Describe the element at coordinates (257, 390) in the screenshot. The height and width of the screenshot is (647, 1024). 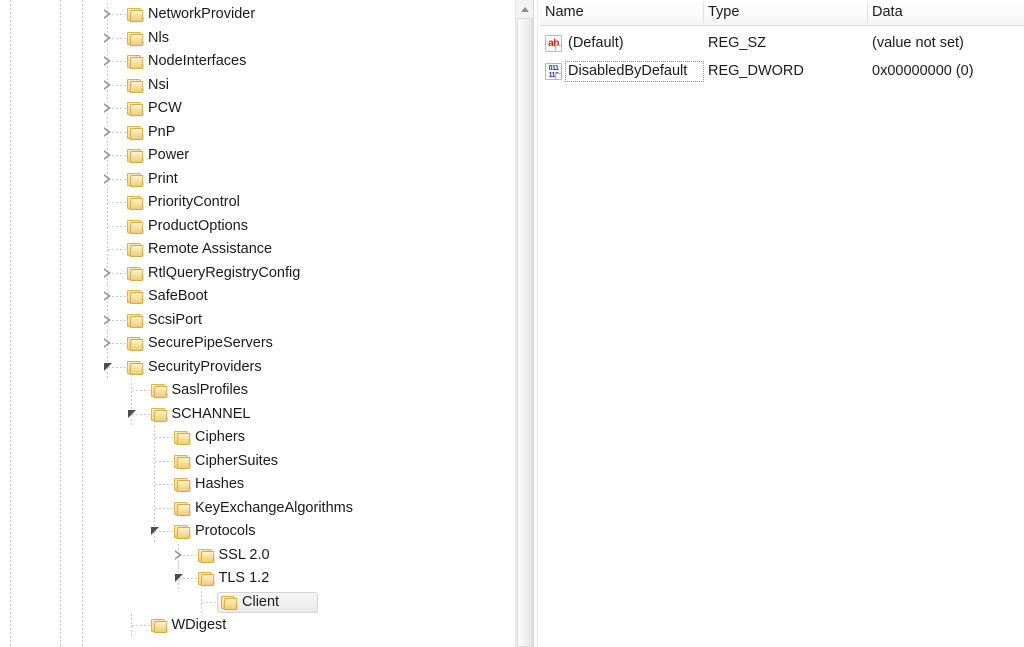
I see `tree-node-saslprofiles: SaslProfiles` at that location.